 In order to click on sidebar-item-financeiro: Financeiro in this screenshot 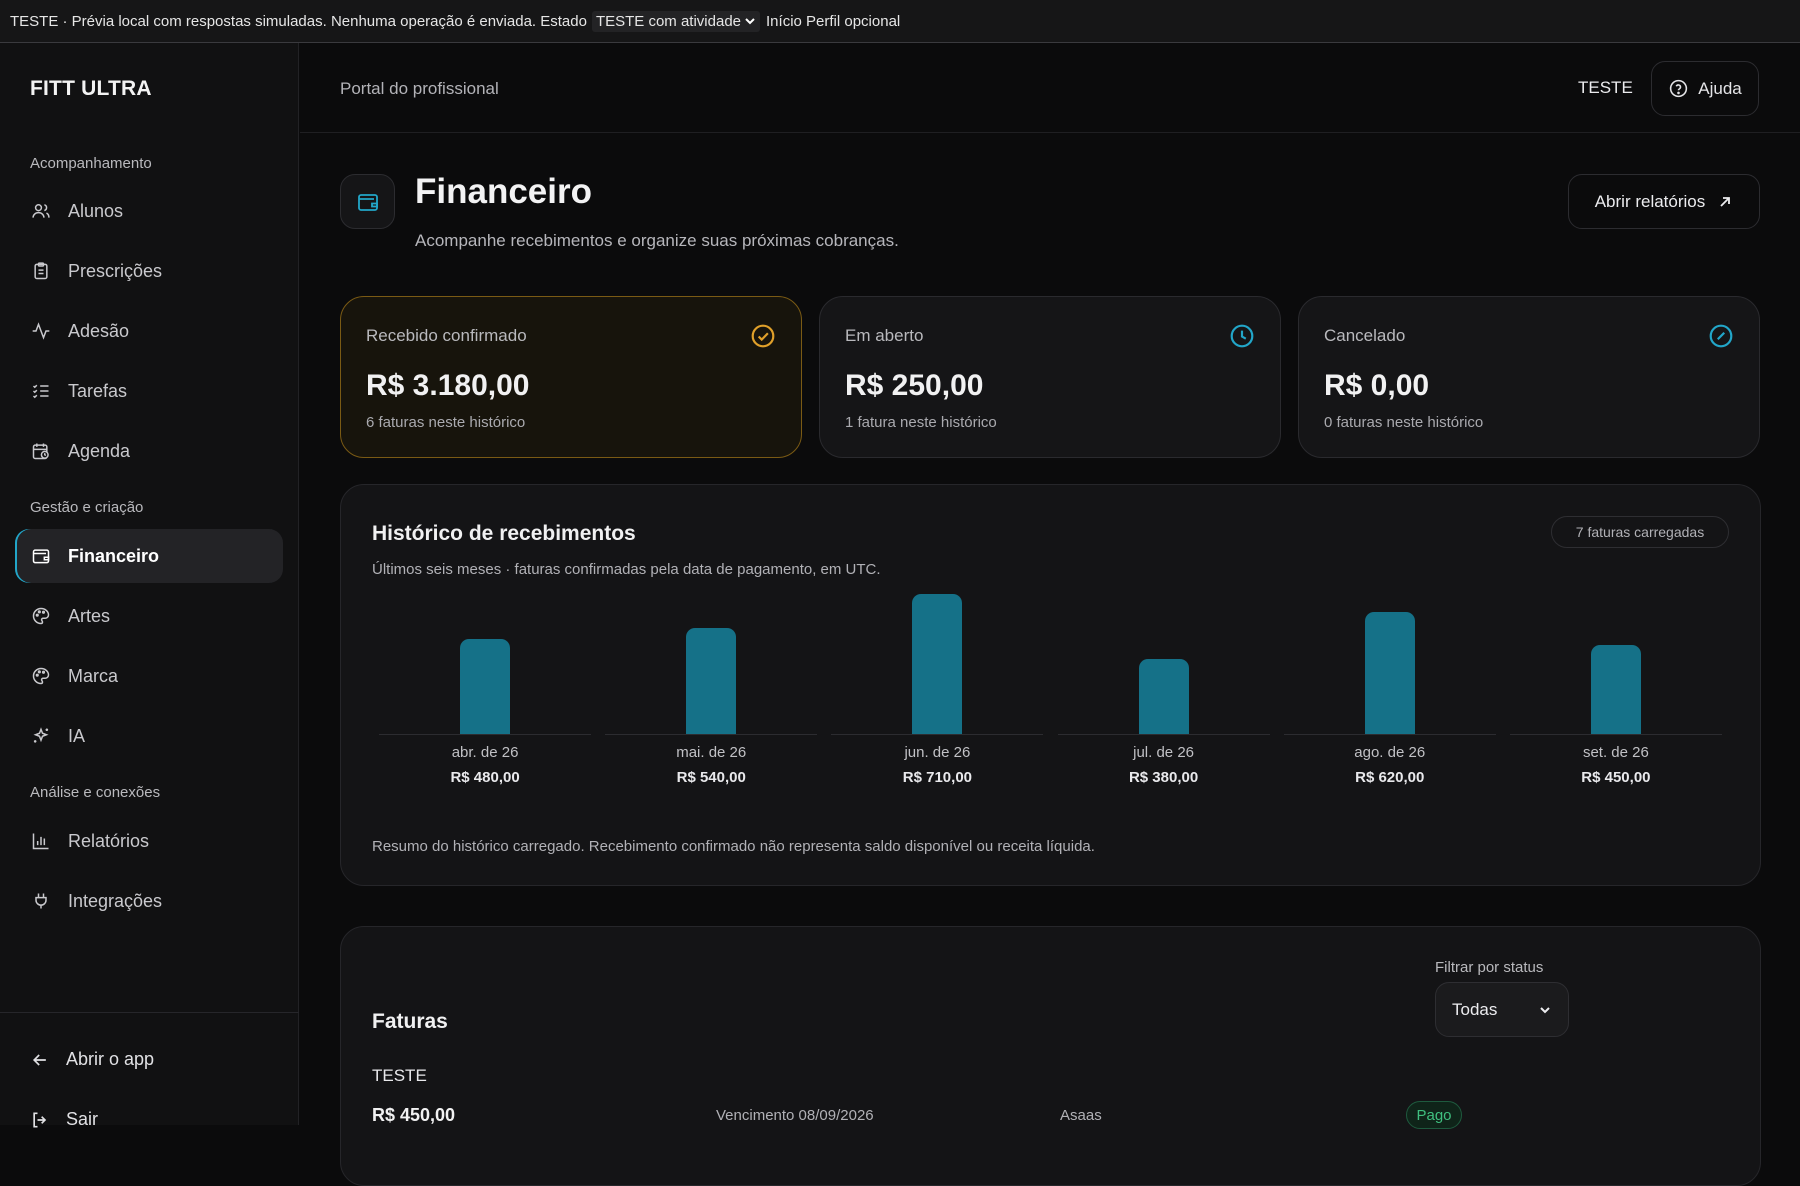, I will do `click(149, 556)`.